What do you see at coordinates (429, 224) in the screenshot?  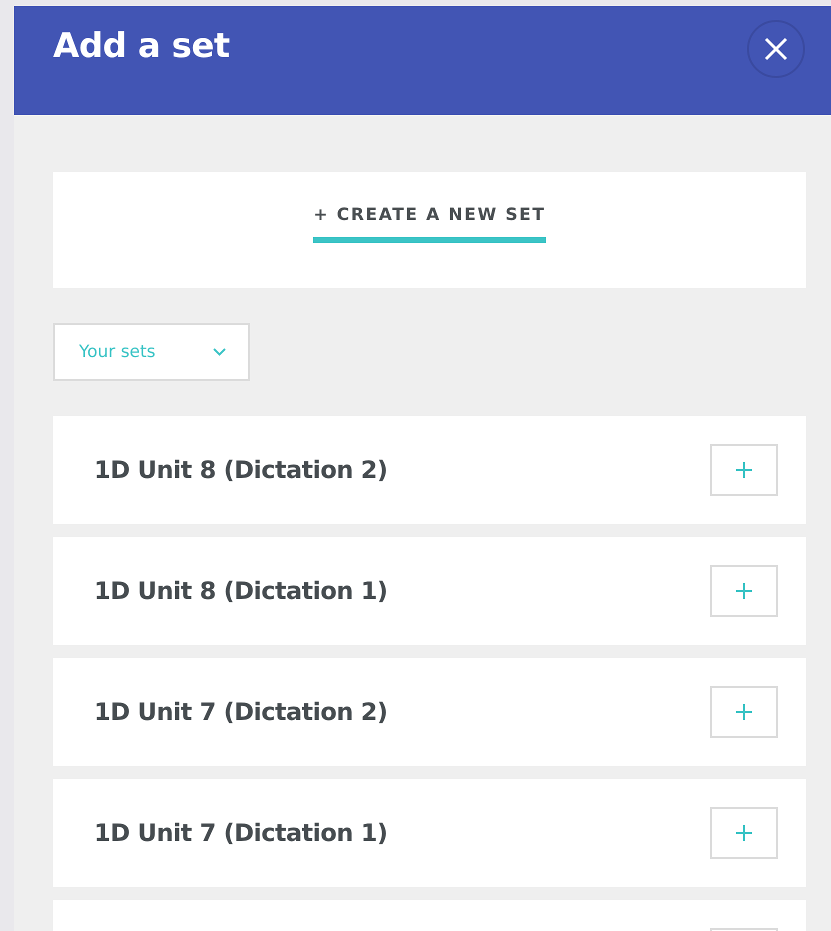 I see `create-set-tab: + CREATE A NEW SET` at bounding box center [429, 224].